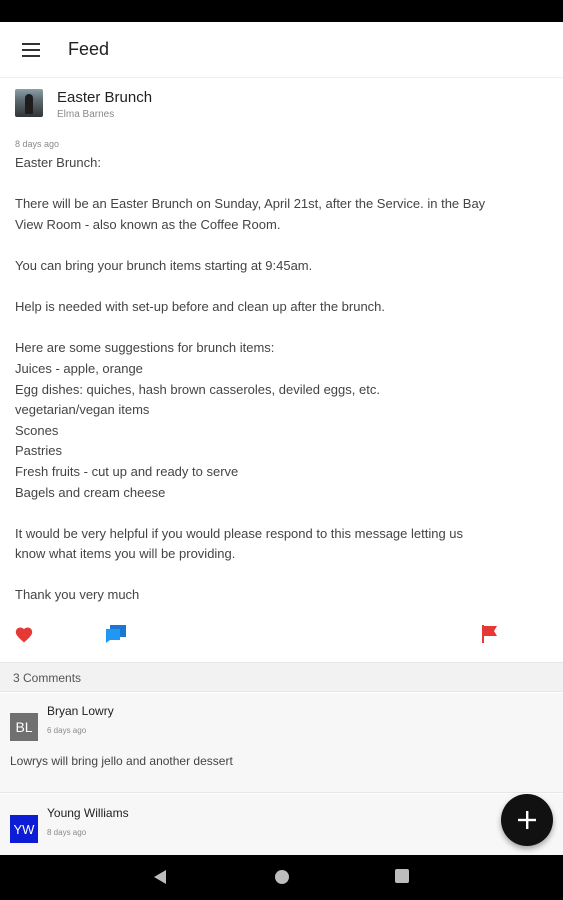 This screenshot has width=563, height=900. I want to click on heart-icon, so click(24, 635).